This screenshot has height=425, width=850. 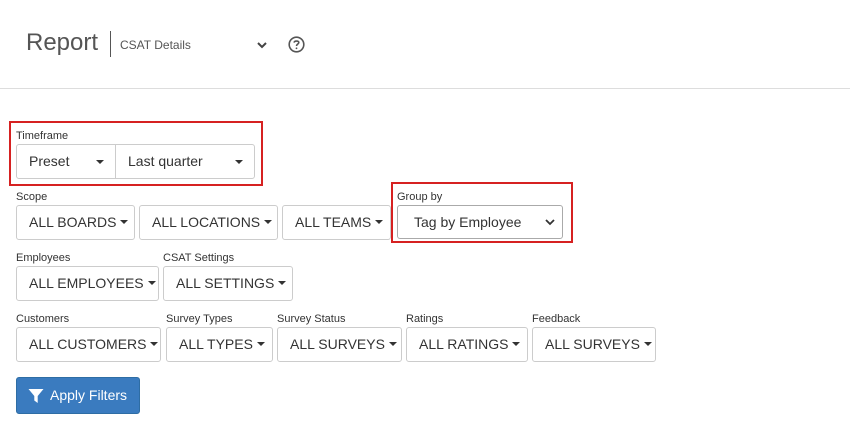 I want to click on timeframe-range-value: Last quarter, so click(x=165, y=161).